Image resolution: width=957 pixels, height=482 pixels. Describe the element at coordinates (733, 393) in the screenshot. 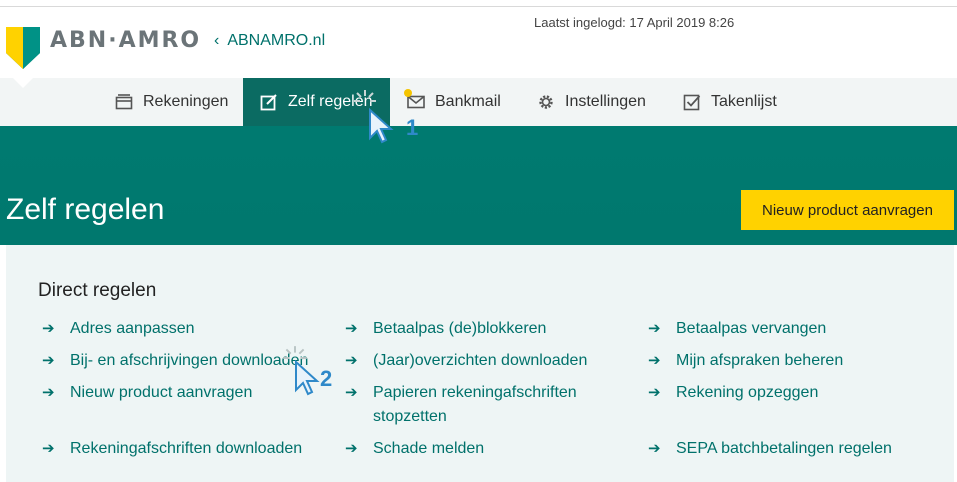

I see `link-rekening-opzeggen: ➔ Rekening opzeggen` at that location.